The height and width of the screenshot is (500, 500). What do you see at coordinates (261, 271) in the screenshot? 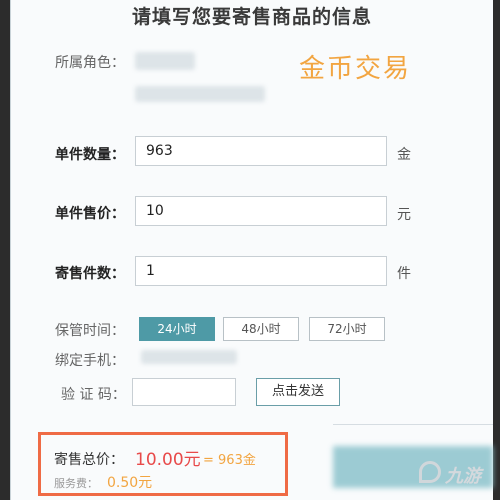
I see `consign-count-input` at bounding box center [261, 271].